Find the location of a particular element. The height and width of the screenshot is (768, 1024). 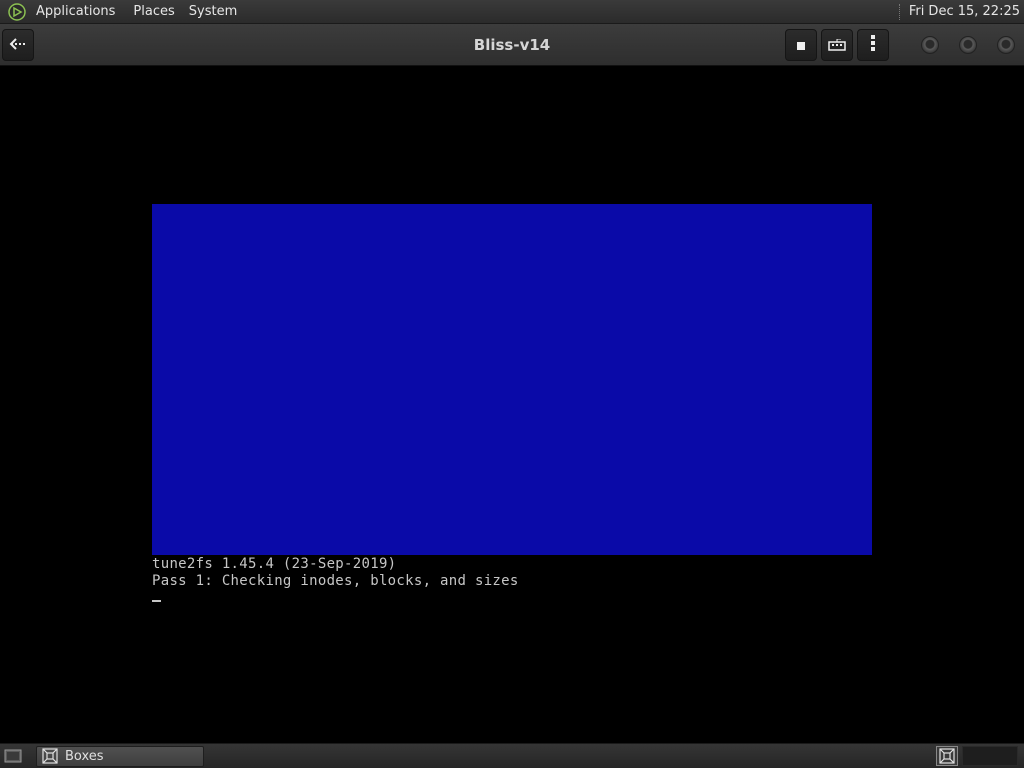

menu-button is located at coordinates (873, 45).